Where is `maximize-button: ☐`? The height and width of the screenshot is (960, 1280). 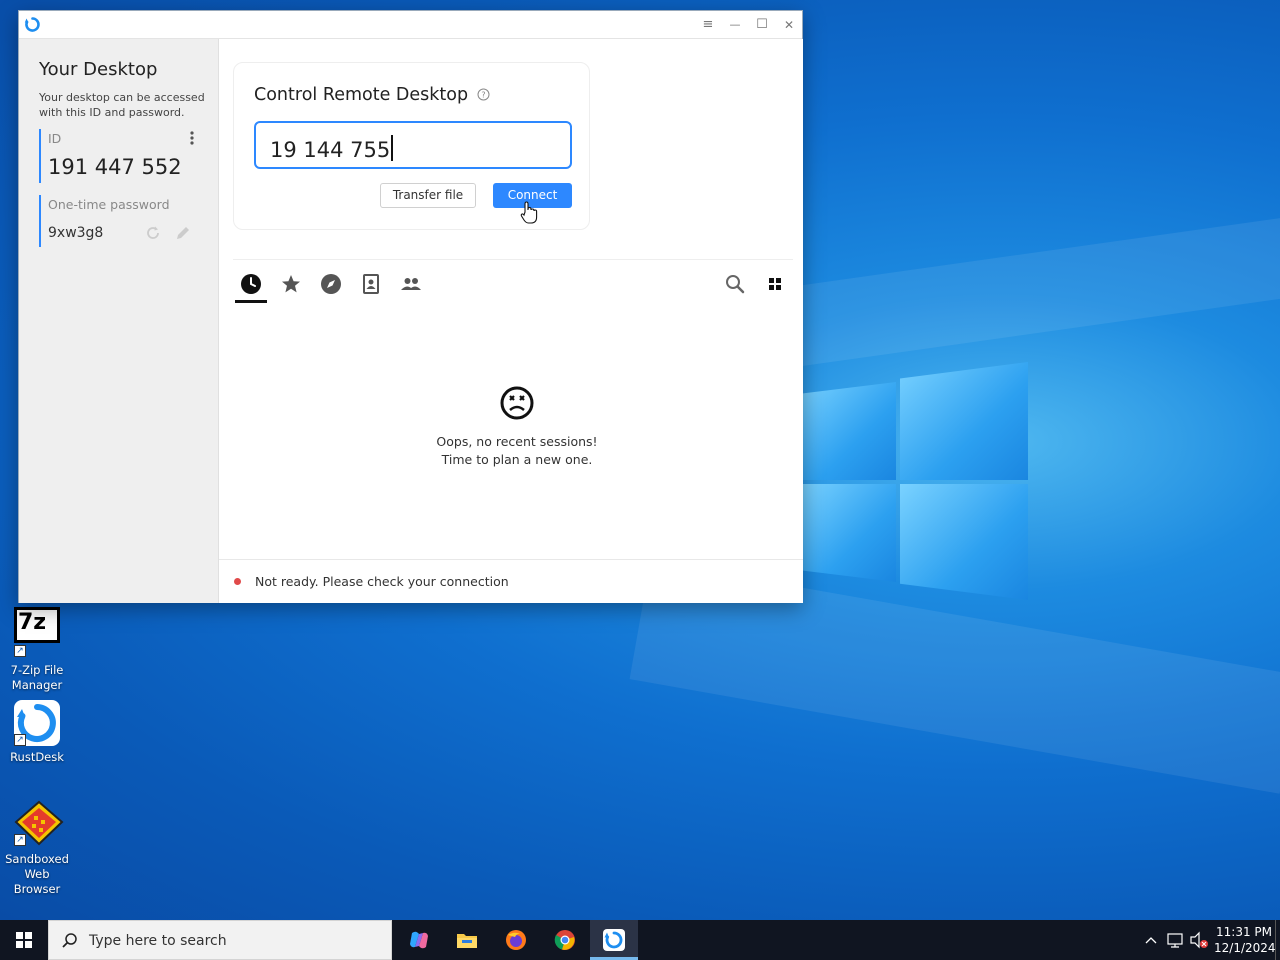
maximize-button: ☐ is located at coordinates (762, 25).